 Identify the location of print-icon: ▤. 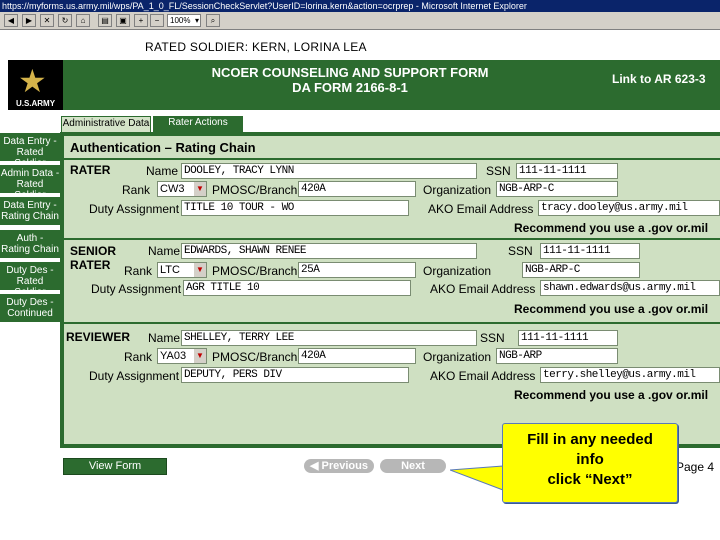
(105, 20).